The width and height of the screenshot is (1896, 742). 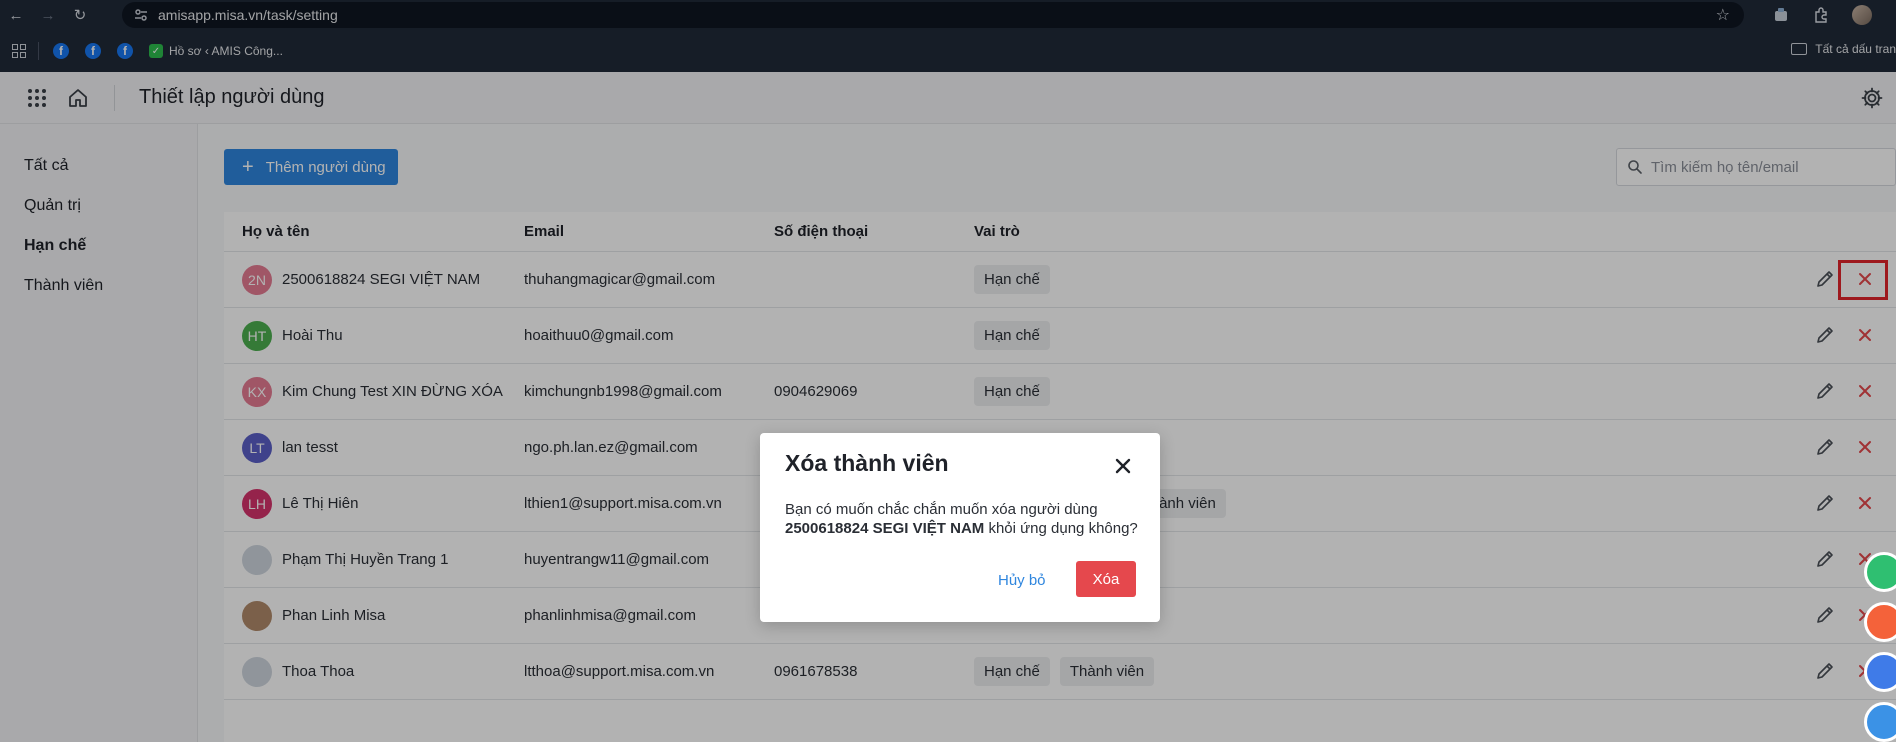 What do you see at coordinates (885, 528) in the screenshot?
I see `dialog-user-name: 2500618824 SEGI VIỆT NAM` at bounding box center [885, 528].